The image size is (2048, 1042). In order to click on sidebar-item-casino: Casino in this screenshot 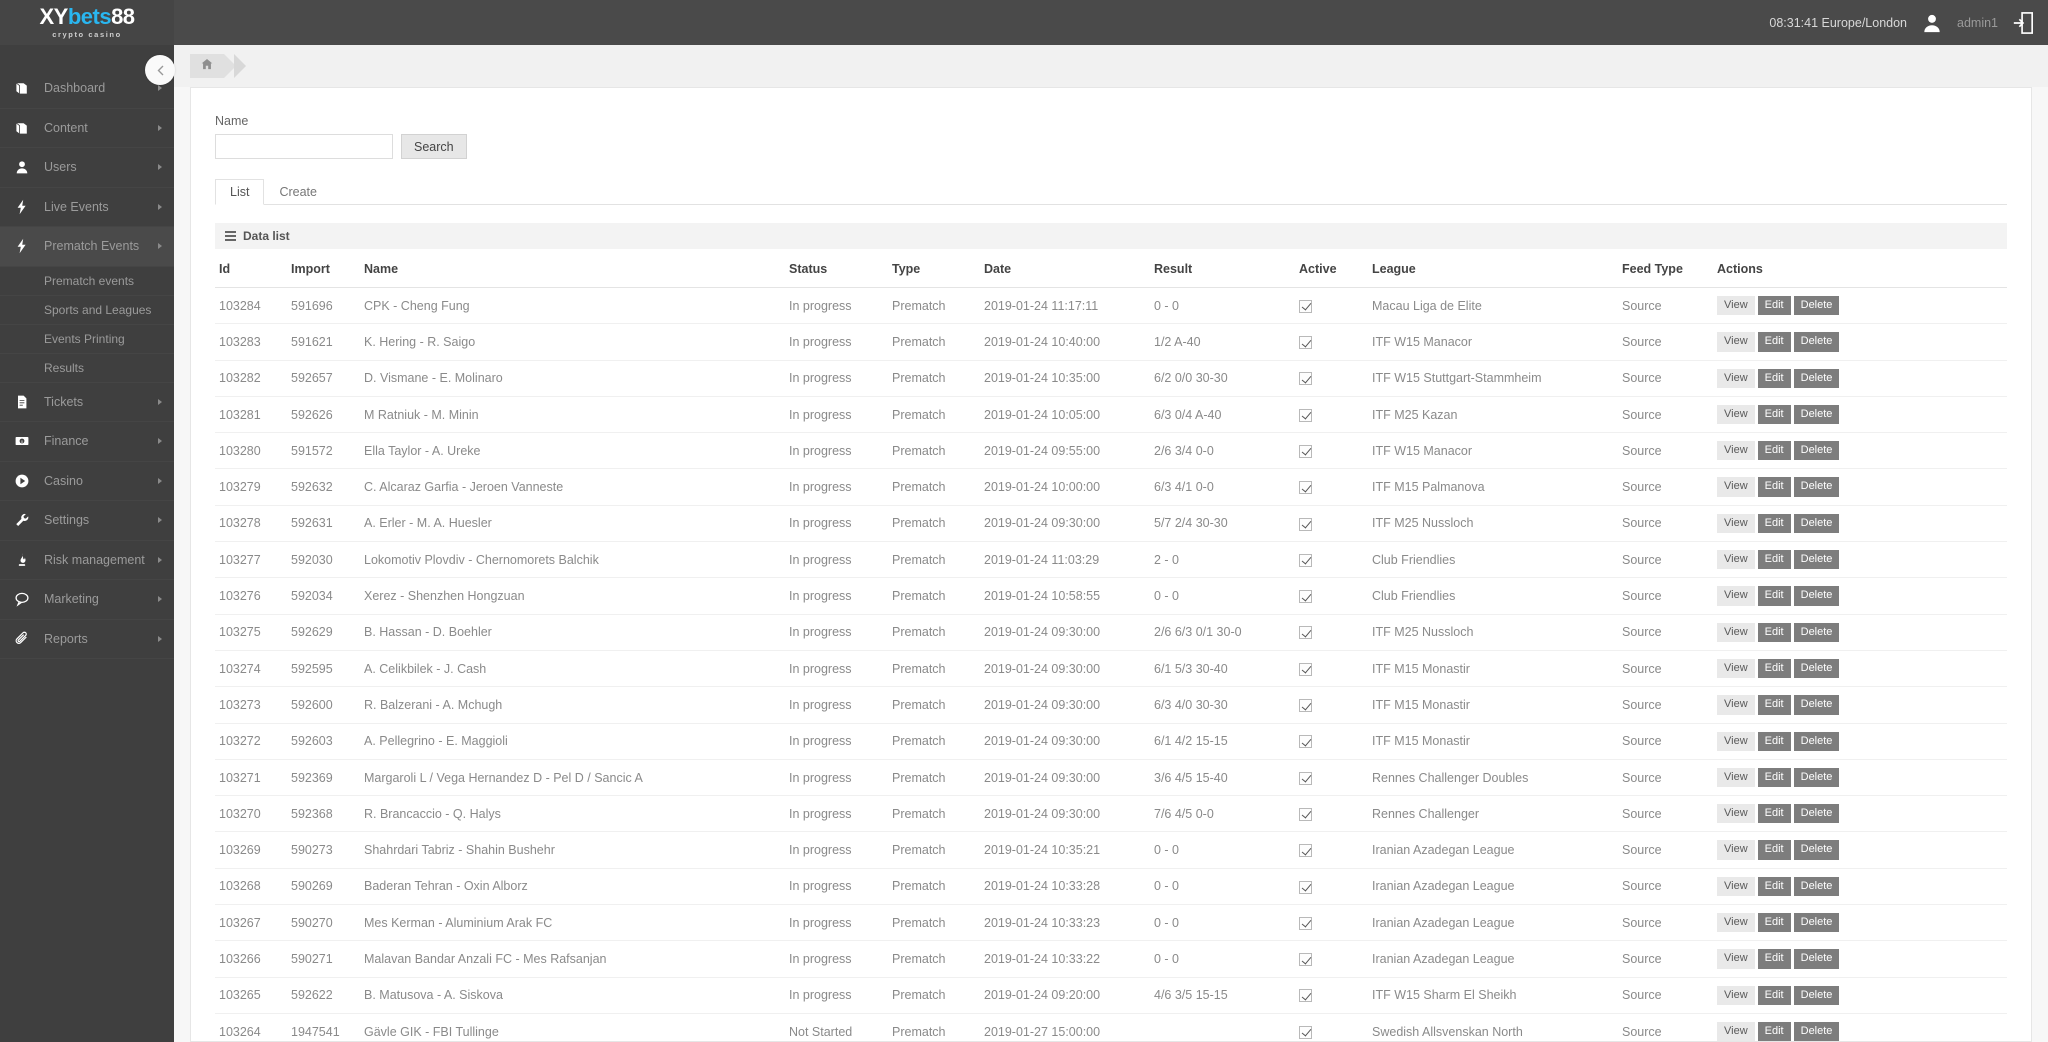, I will do `click(87, 481)`.